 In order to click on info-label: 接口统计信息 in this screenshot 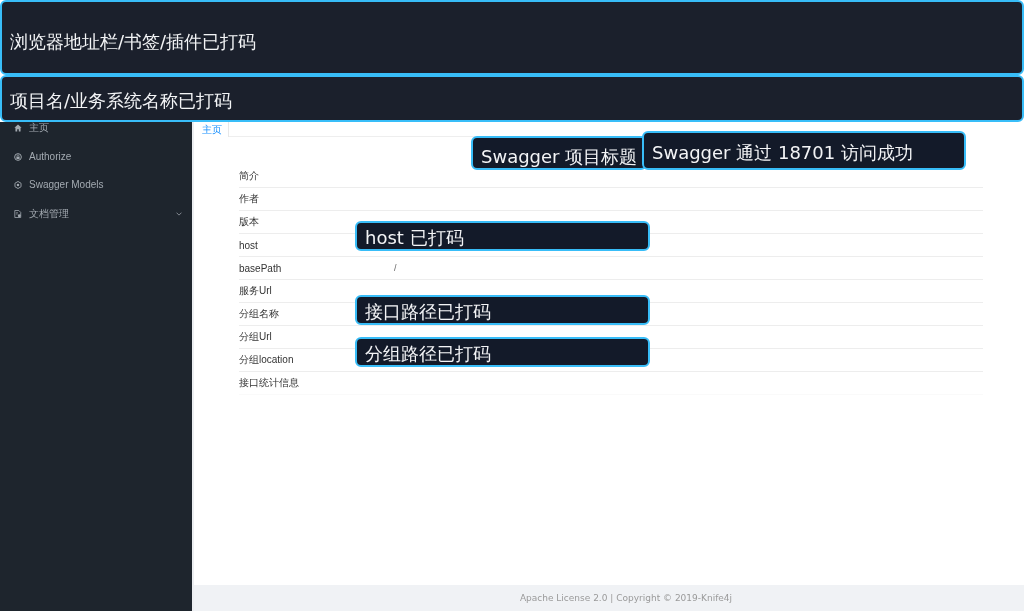, I will do `click(269, 383)`.